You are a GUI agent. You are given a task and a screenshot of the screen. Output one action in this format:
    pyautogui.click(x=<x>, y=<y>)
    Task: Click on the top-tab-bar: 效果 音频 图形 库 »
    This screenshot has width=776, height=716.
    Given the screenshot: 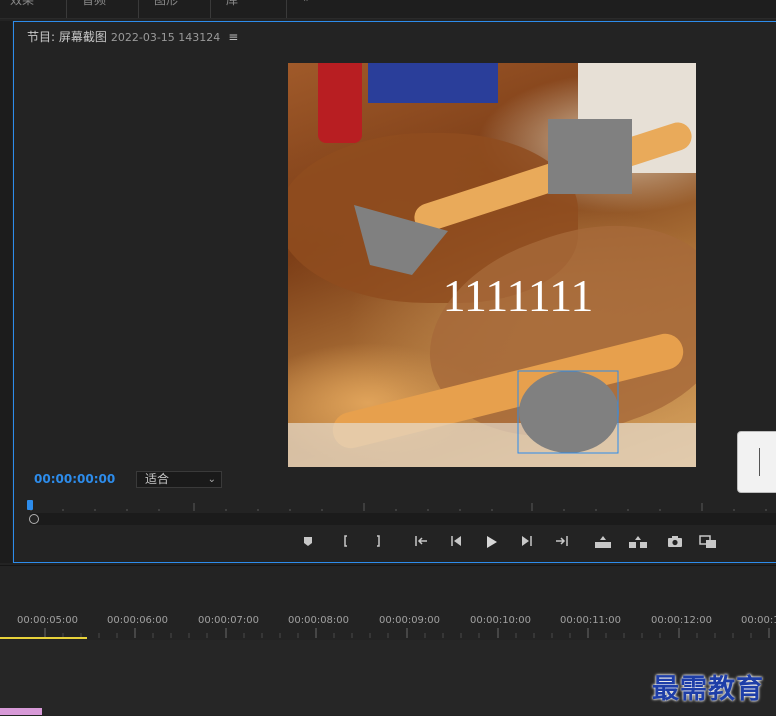 What is the action you would take?
    pyautogui.click(x=388, y=9)
    